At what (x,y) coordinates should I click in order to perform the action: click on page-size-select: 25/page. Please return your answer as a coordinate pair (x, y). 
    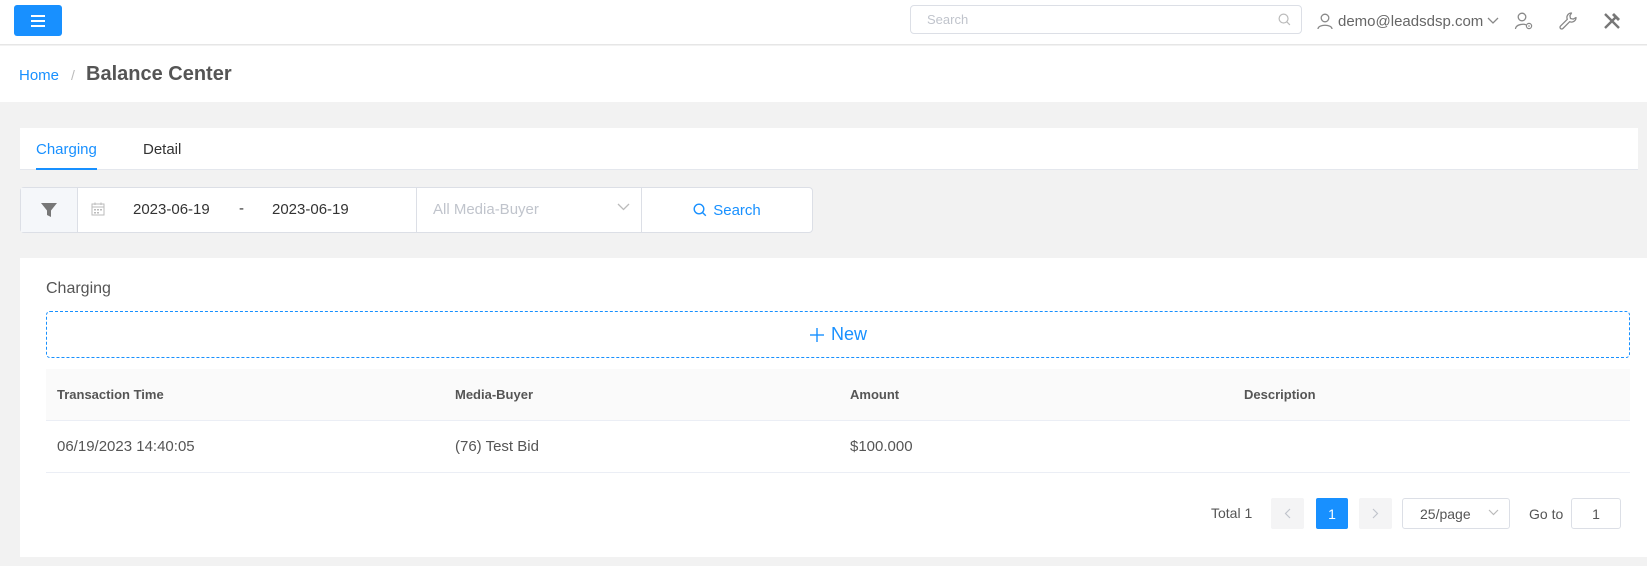
    Looking at the image, I should click on (1456, 513).